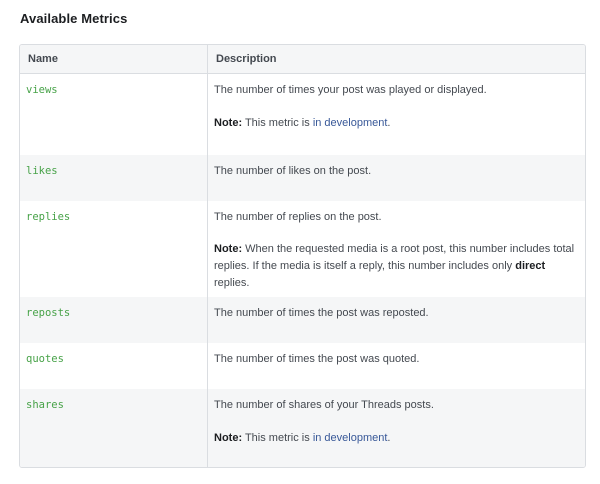 The image size is (600, 484). What do you see at coordinates (113, 59) in the screenshot?
I see `column-header-name: Name` at bounding box center [113, 59].